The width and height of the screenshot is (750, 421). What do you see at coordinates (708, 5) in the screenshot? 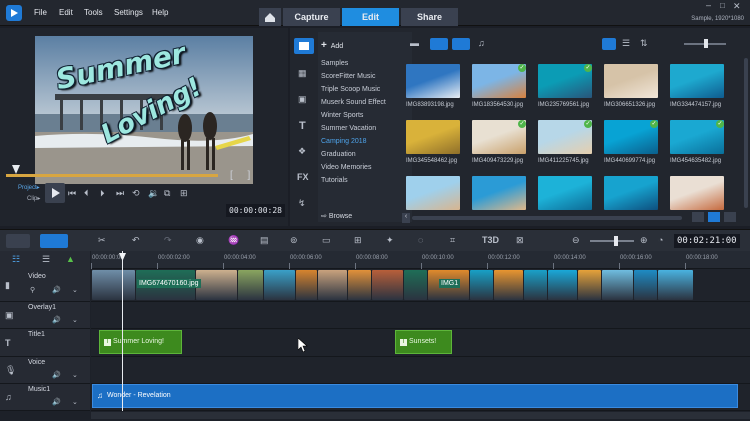
I see `minimize-icon: –` at bounding box center [708, 5].